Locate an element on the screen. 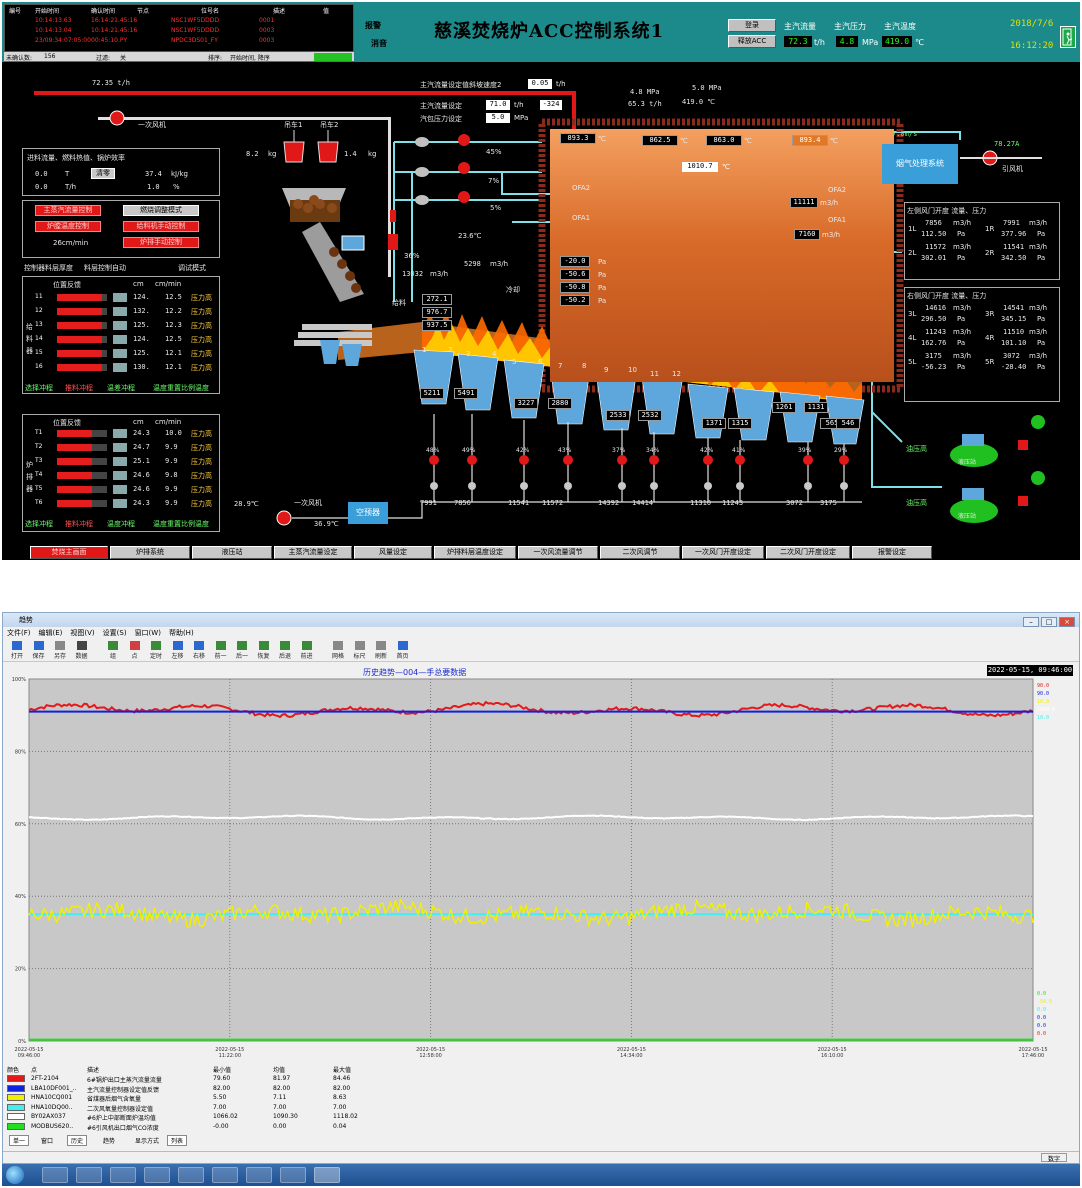 This screenshot has height=1188, width=1082. flue-gas-system: 烟气处理系统 is located at coordinates (920, 164).